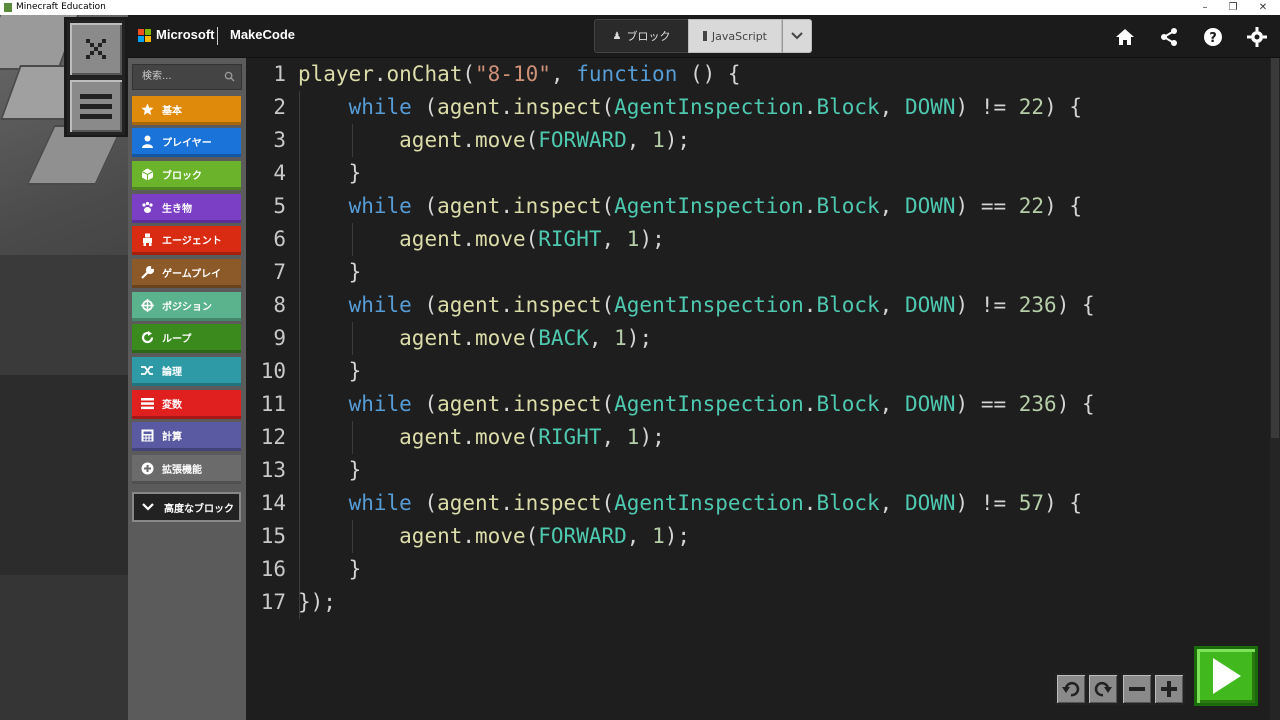 This screenshot has height=720, width=1280. I want to click on code-line: 4 }, so click(763, 173).